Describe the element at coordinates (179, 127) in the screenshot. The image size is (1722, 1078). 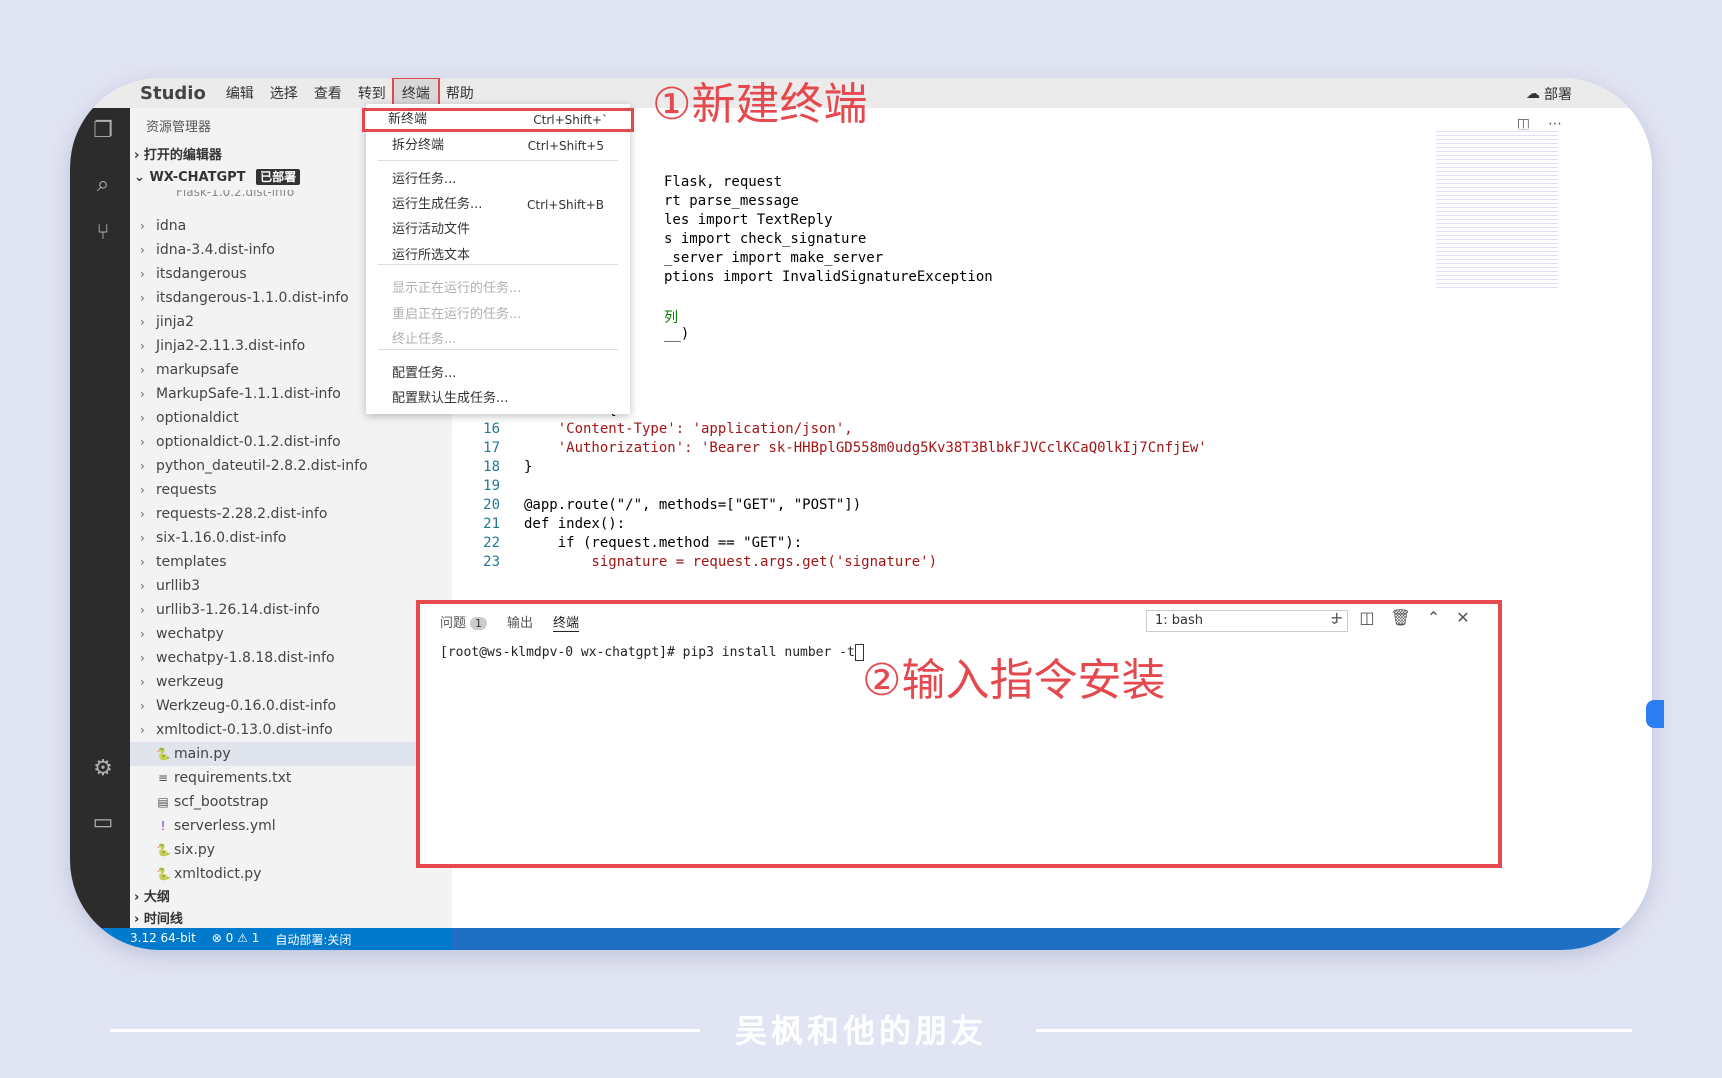
I see `sidebar-title: 资源管理器` at that location.